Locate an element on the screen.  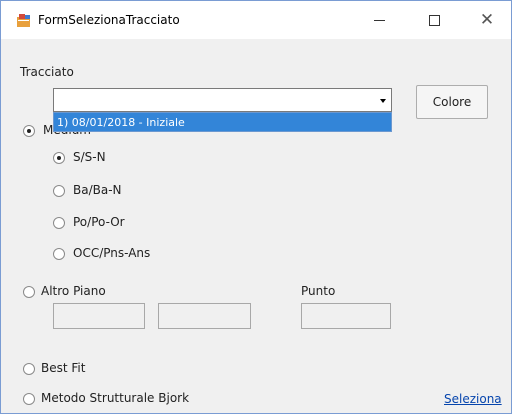
chevron-down-icon is located at coordinates (382, 101).